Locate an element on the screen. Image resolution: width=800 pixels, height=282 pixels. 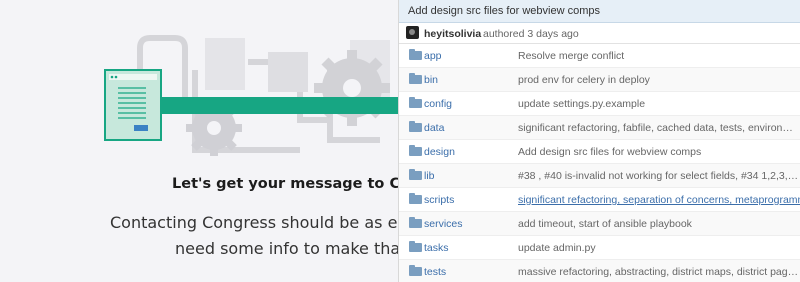
file-name-link: data is located at coordinates (434, 128).